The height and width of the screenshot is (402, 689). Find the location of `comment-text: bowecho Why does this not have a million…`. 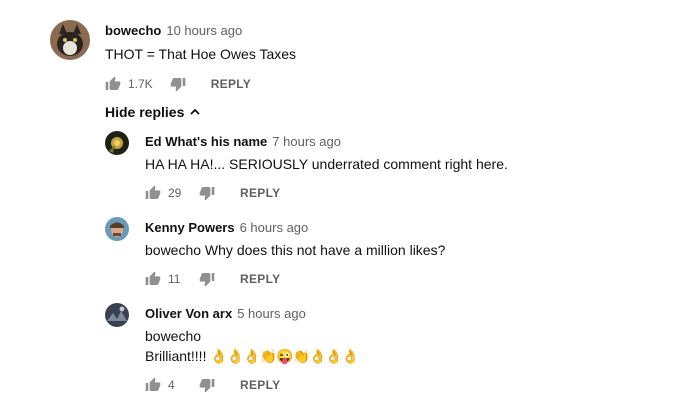

comment-text: bowecho Why does this not have a million… is located at coordinates (295, 250).